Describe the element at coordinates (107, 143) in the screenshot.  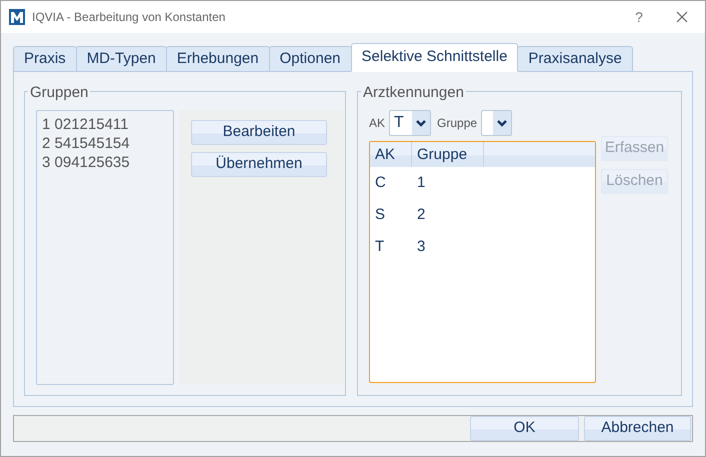
I see `list-item: 2 541545154` at that location.